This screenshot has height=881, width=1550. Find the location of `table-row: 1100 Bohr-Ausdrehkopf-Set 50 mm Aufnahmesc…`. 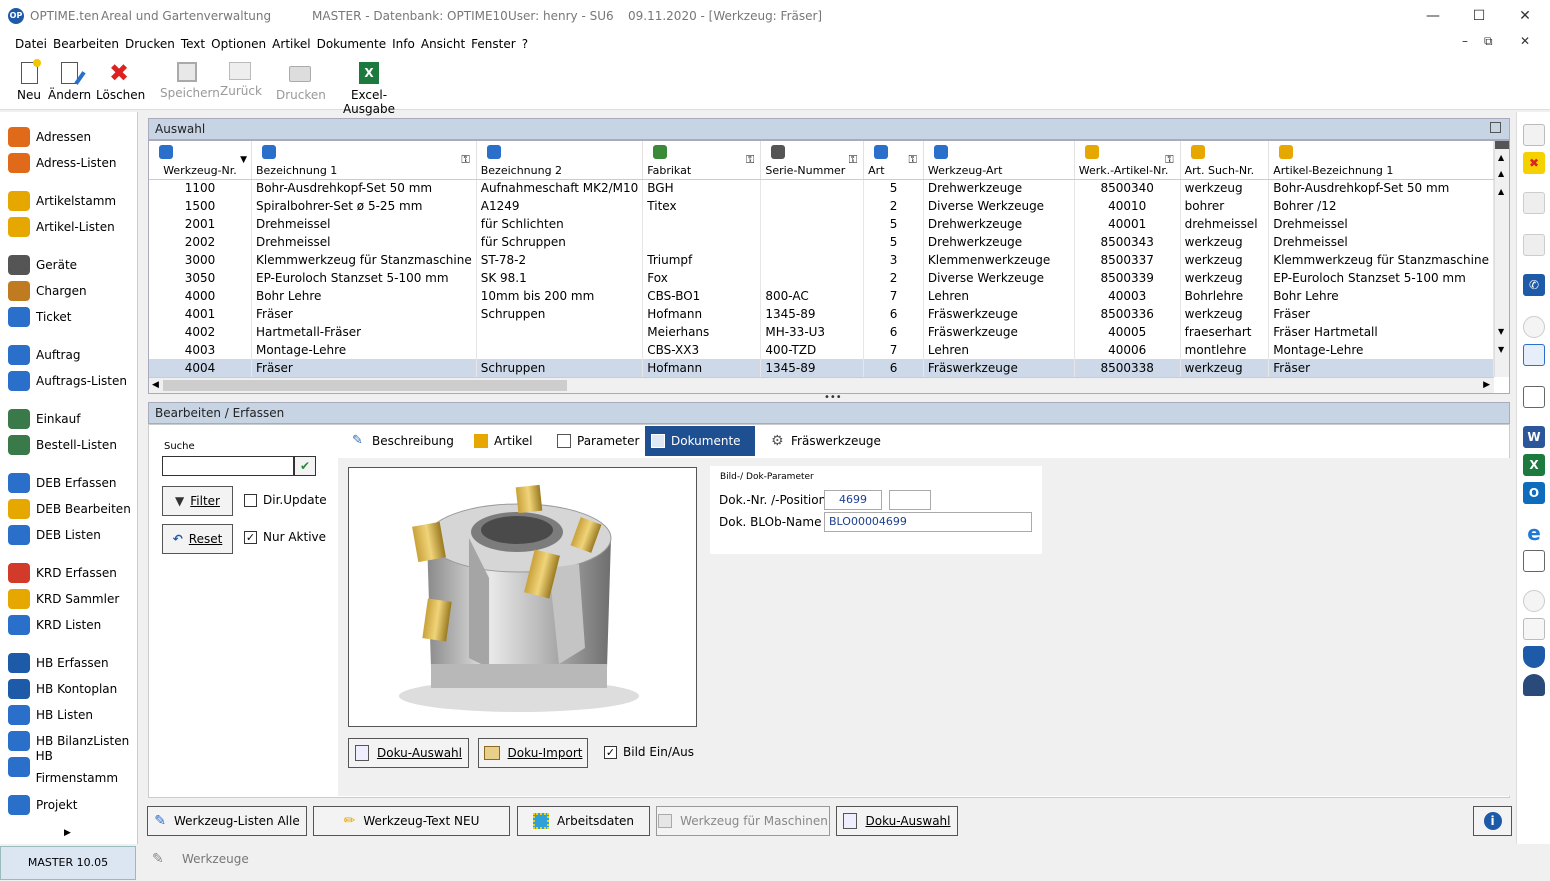

table-row: 1100 Bohr-Ausdrehkopf-Set 50 mm Aufnahmesc… is located at coordinates (821, 188).